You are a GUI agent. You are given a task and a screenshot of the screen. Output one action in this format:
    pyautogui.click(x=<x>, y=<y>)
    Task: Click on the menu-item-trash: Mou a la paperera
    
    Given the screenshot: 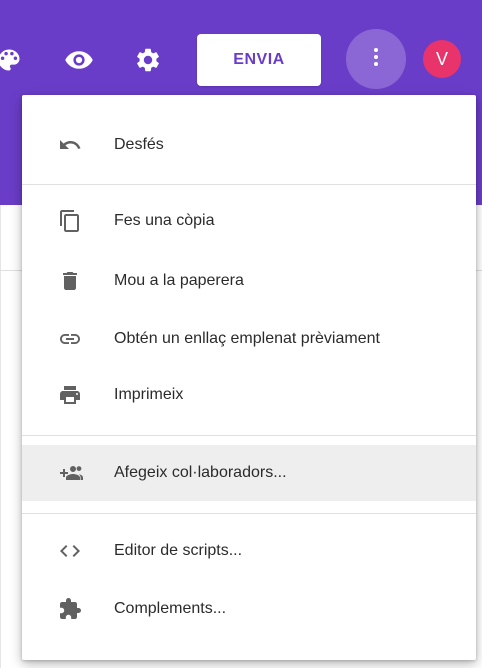 What is the action you would take?
    pyautogui.click(x=249, y=281)
    